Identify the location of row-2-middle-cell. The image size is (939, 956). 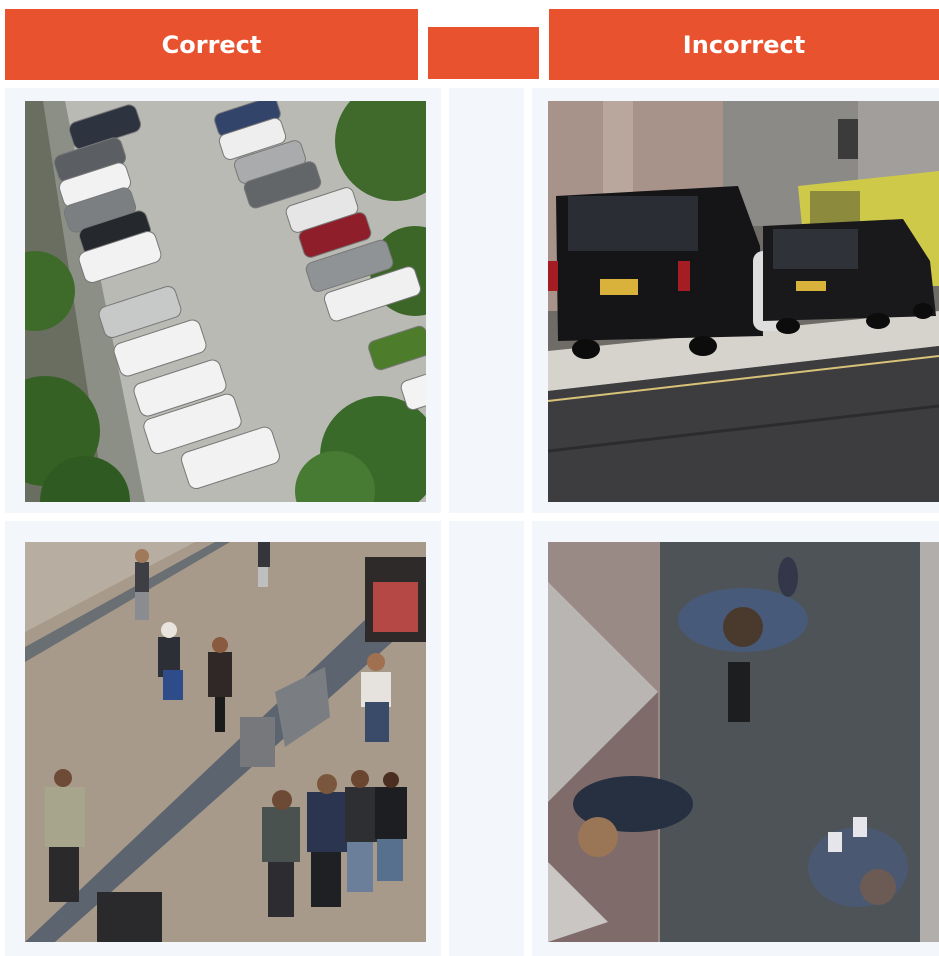
(486, 738).